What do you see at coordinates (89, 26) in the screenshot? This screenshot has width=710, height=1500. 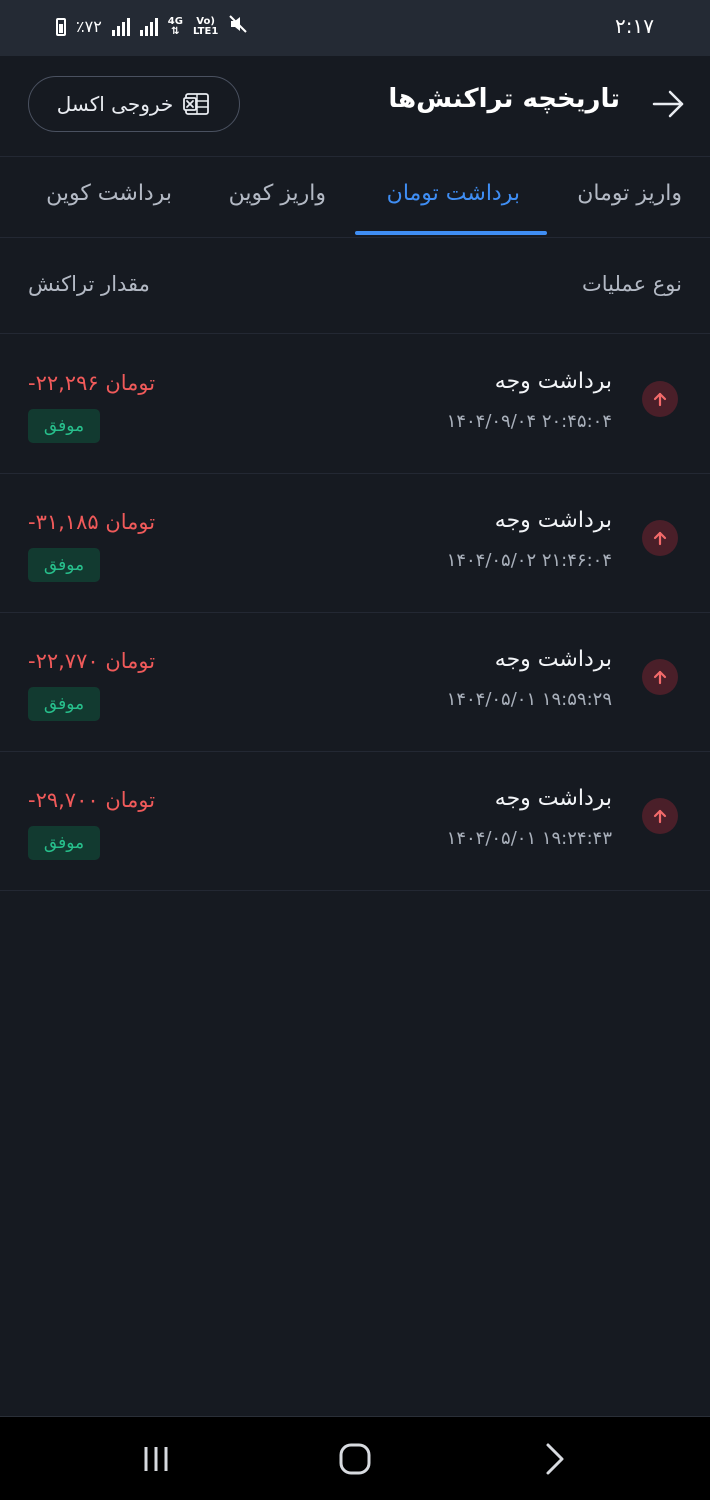 I see `battery-level: ٪۷۲` at bounding box center [89, 26].